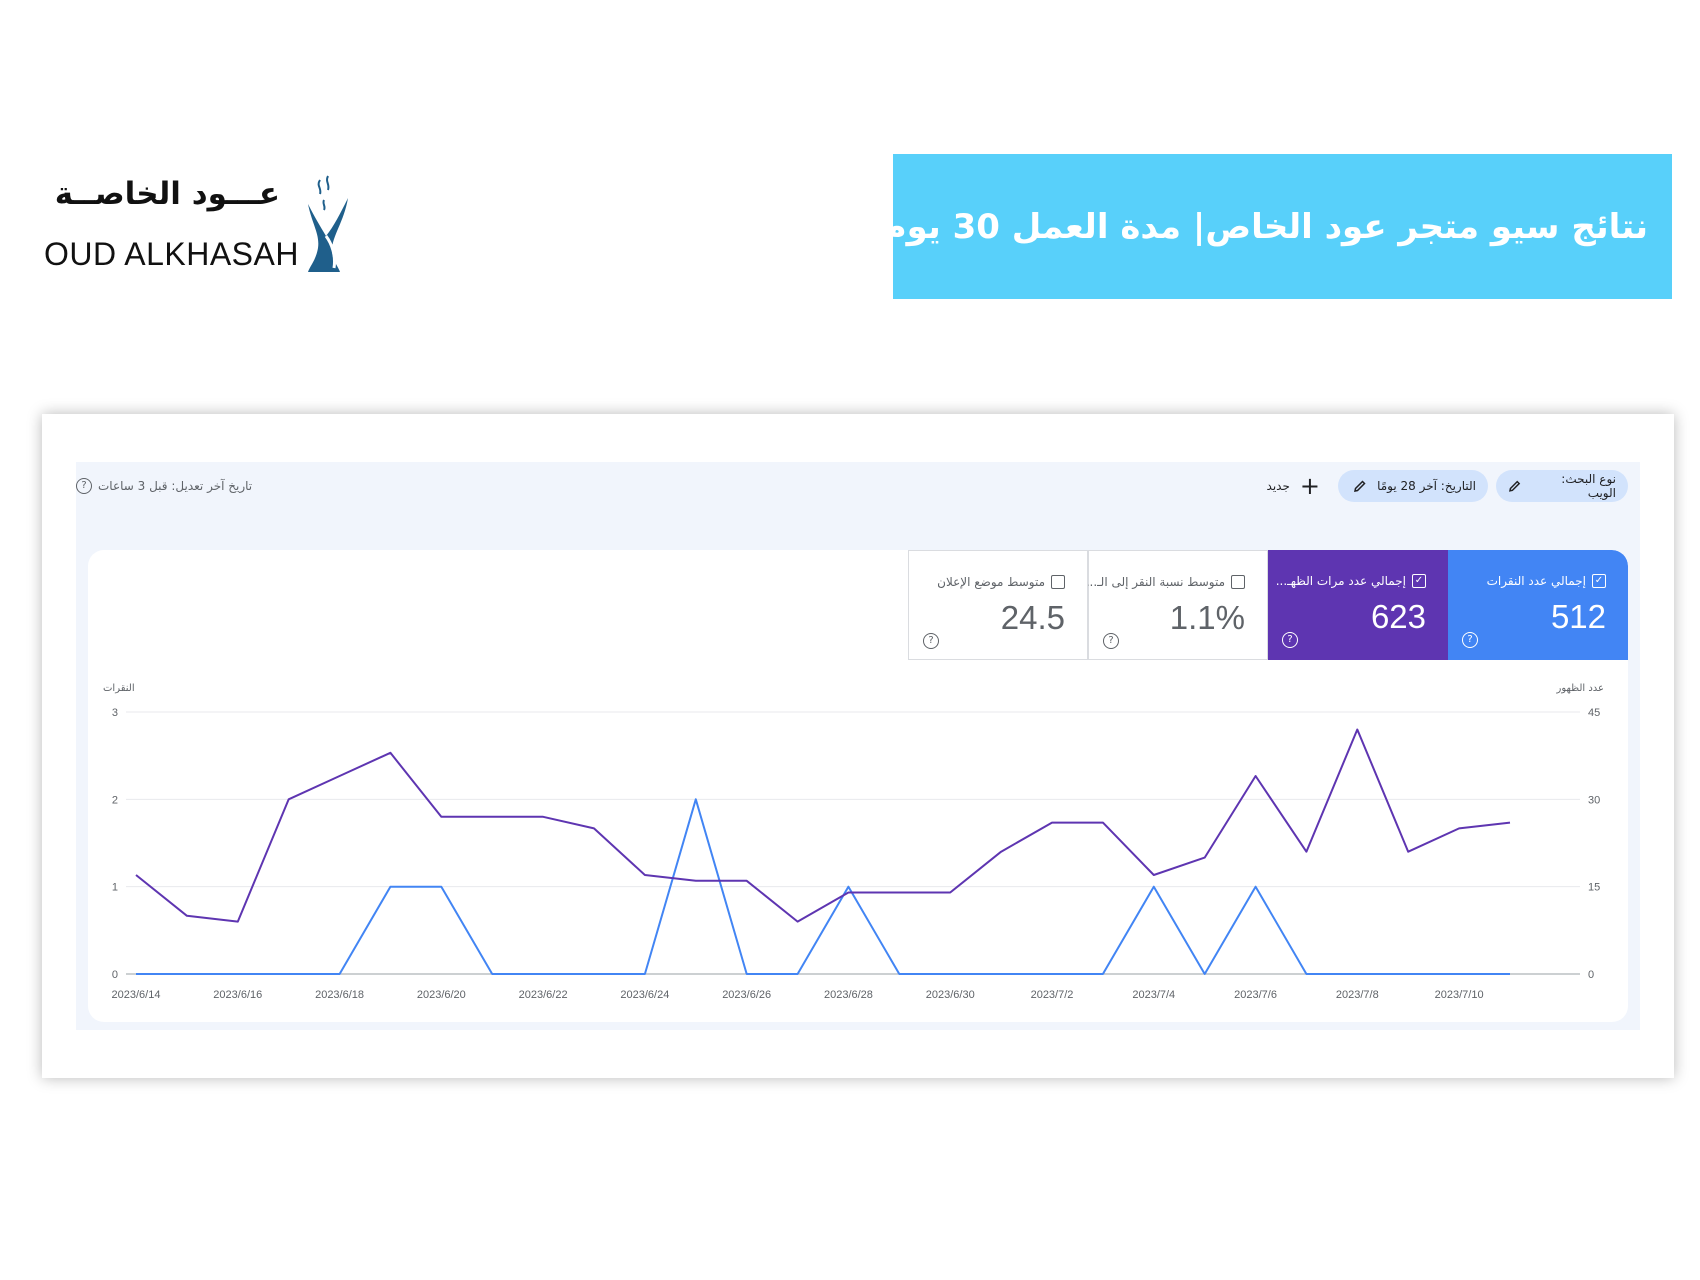  I want to click on last-updated-info: تاريخ آخر تعديل: قبل 3 ساعات ?, so click(164, 486).